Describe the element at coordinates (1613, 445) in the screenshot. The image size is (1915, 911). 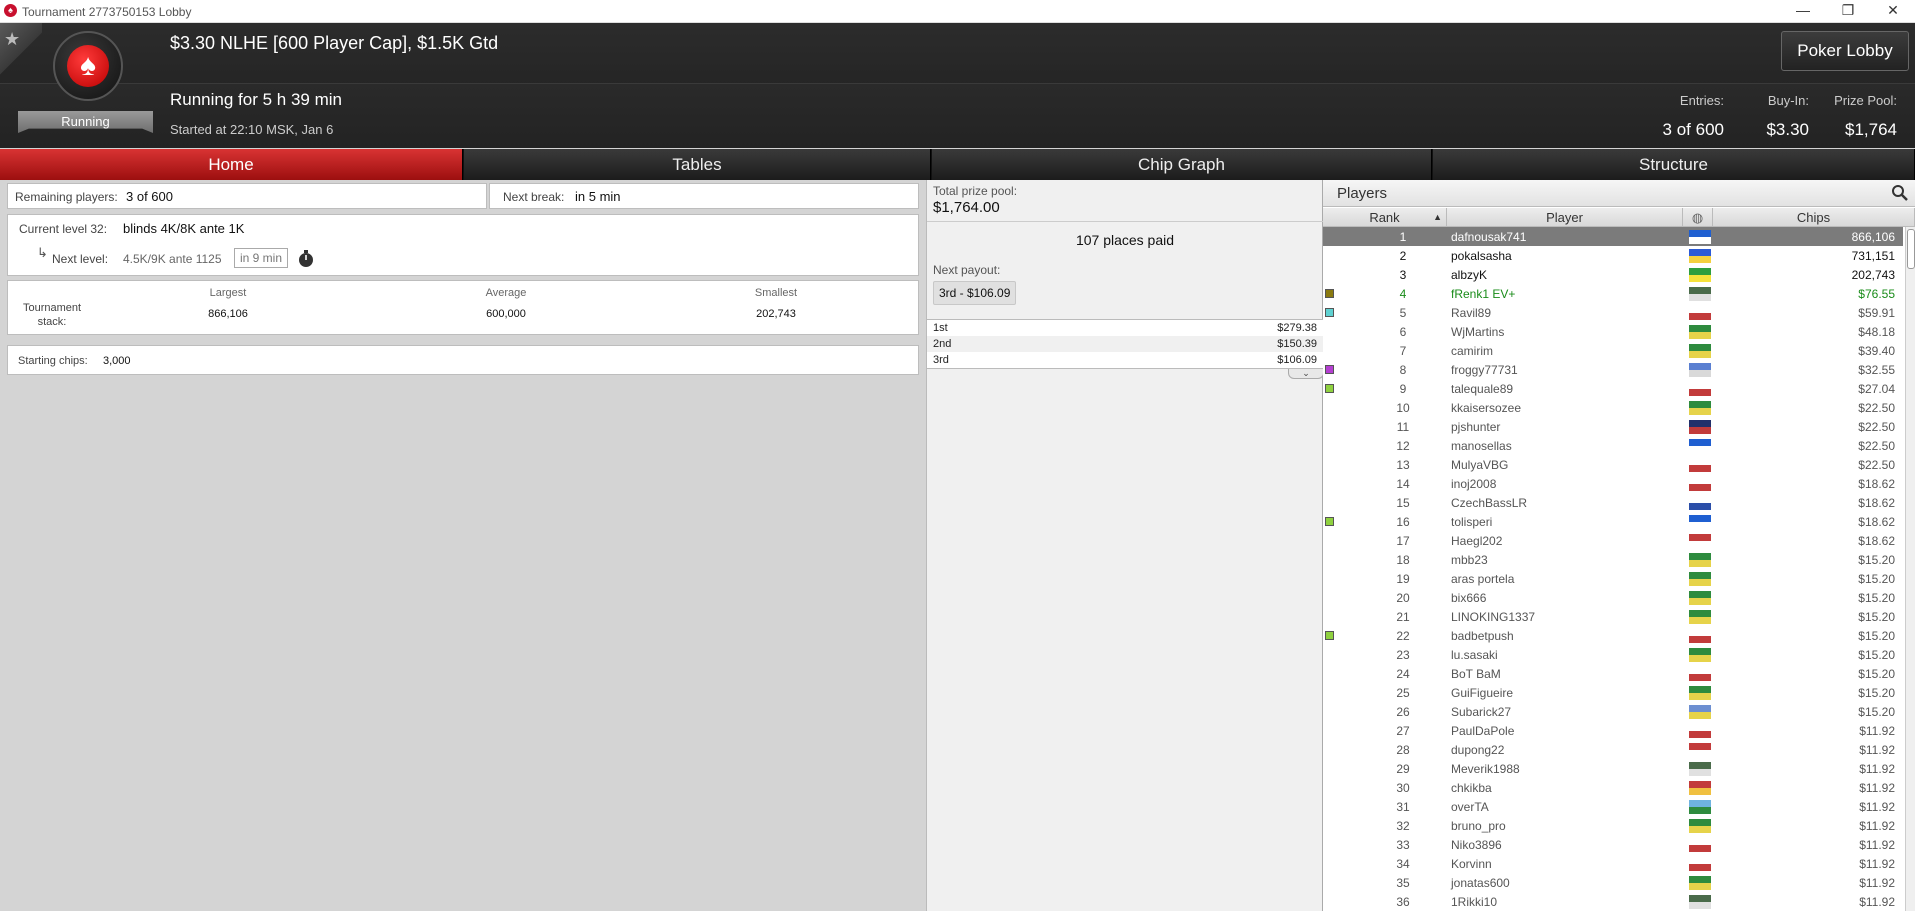
I see `player-row: 12 manosellas $22.50` at that location.